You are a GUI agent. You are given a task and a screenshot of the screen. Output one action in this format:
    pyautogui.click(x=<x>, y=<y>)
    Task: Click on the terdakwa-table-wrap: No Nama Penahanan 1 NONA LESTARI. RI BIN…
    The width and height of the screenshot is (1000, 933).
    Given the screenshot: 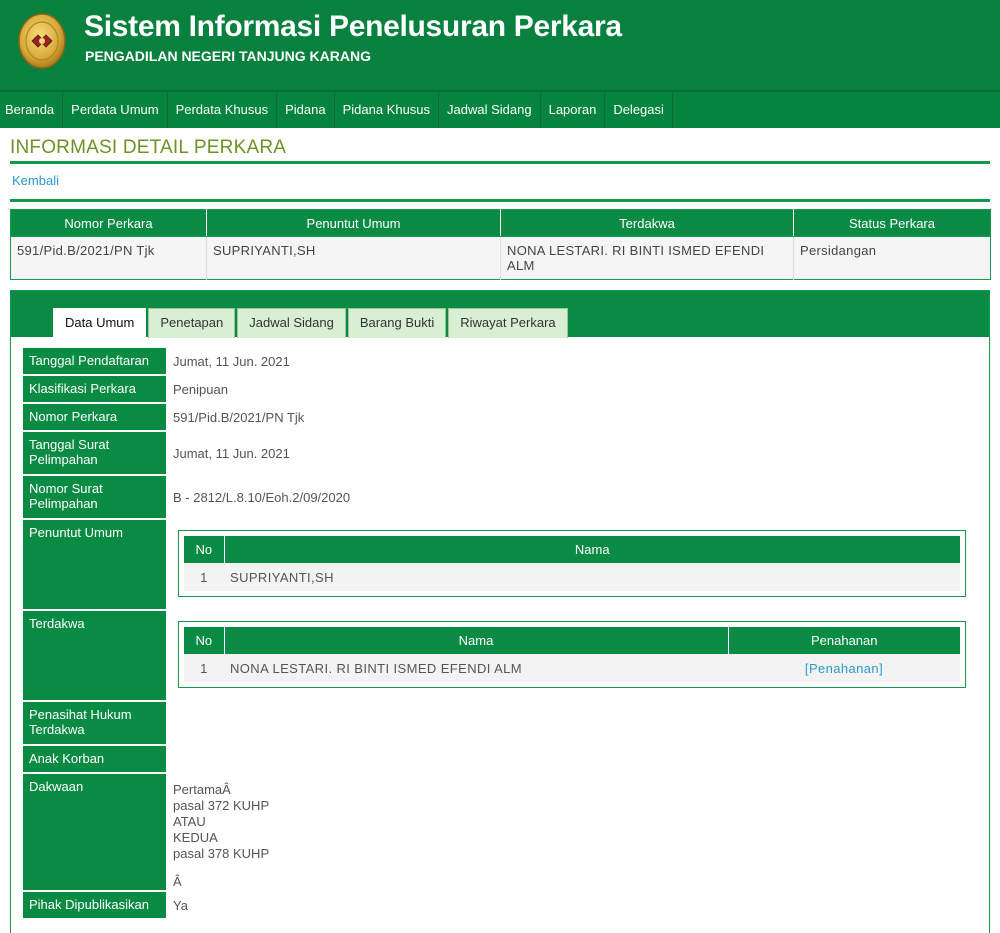 What is the action you would take?
    pyautogui.click(x=572, y=654)
    